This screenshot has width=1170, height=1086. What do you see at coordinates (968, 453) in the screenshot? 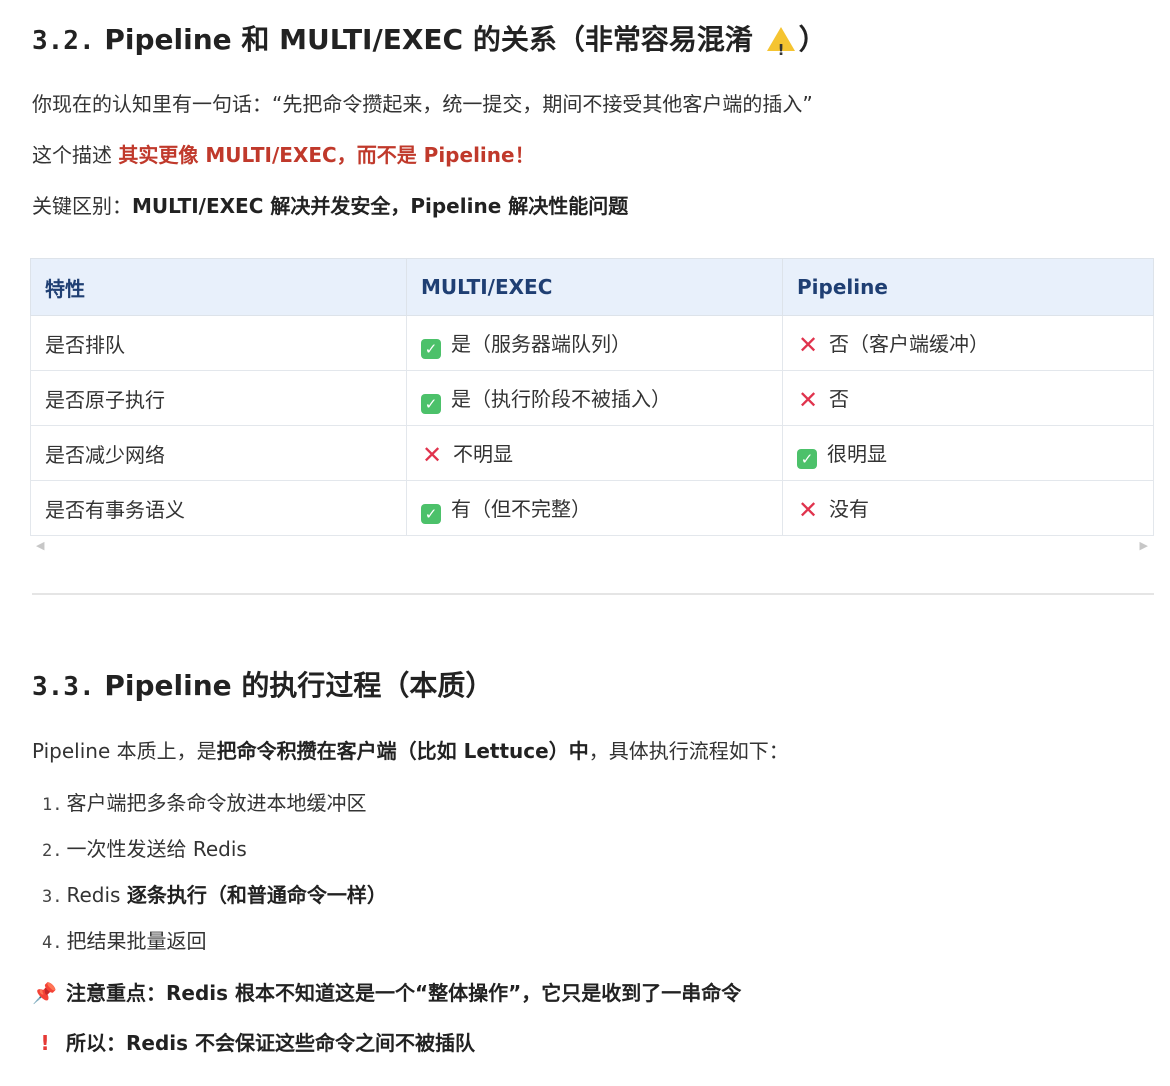
I see `value-cell: ✓ 很明显` at bounding box center [968, 453].